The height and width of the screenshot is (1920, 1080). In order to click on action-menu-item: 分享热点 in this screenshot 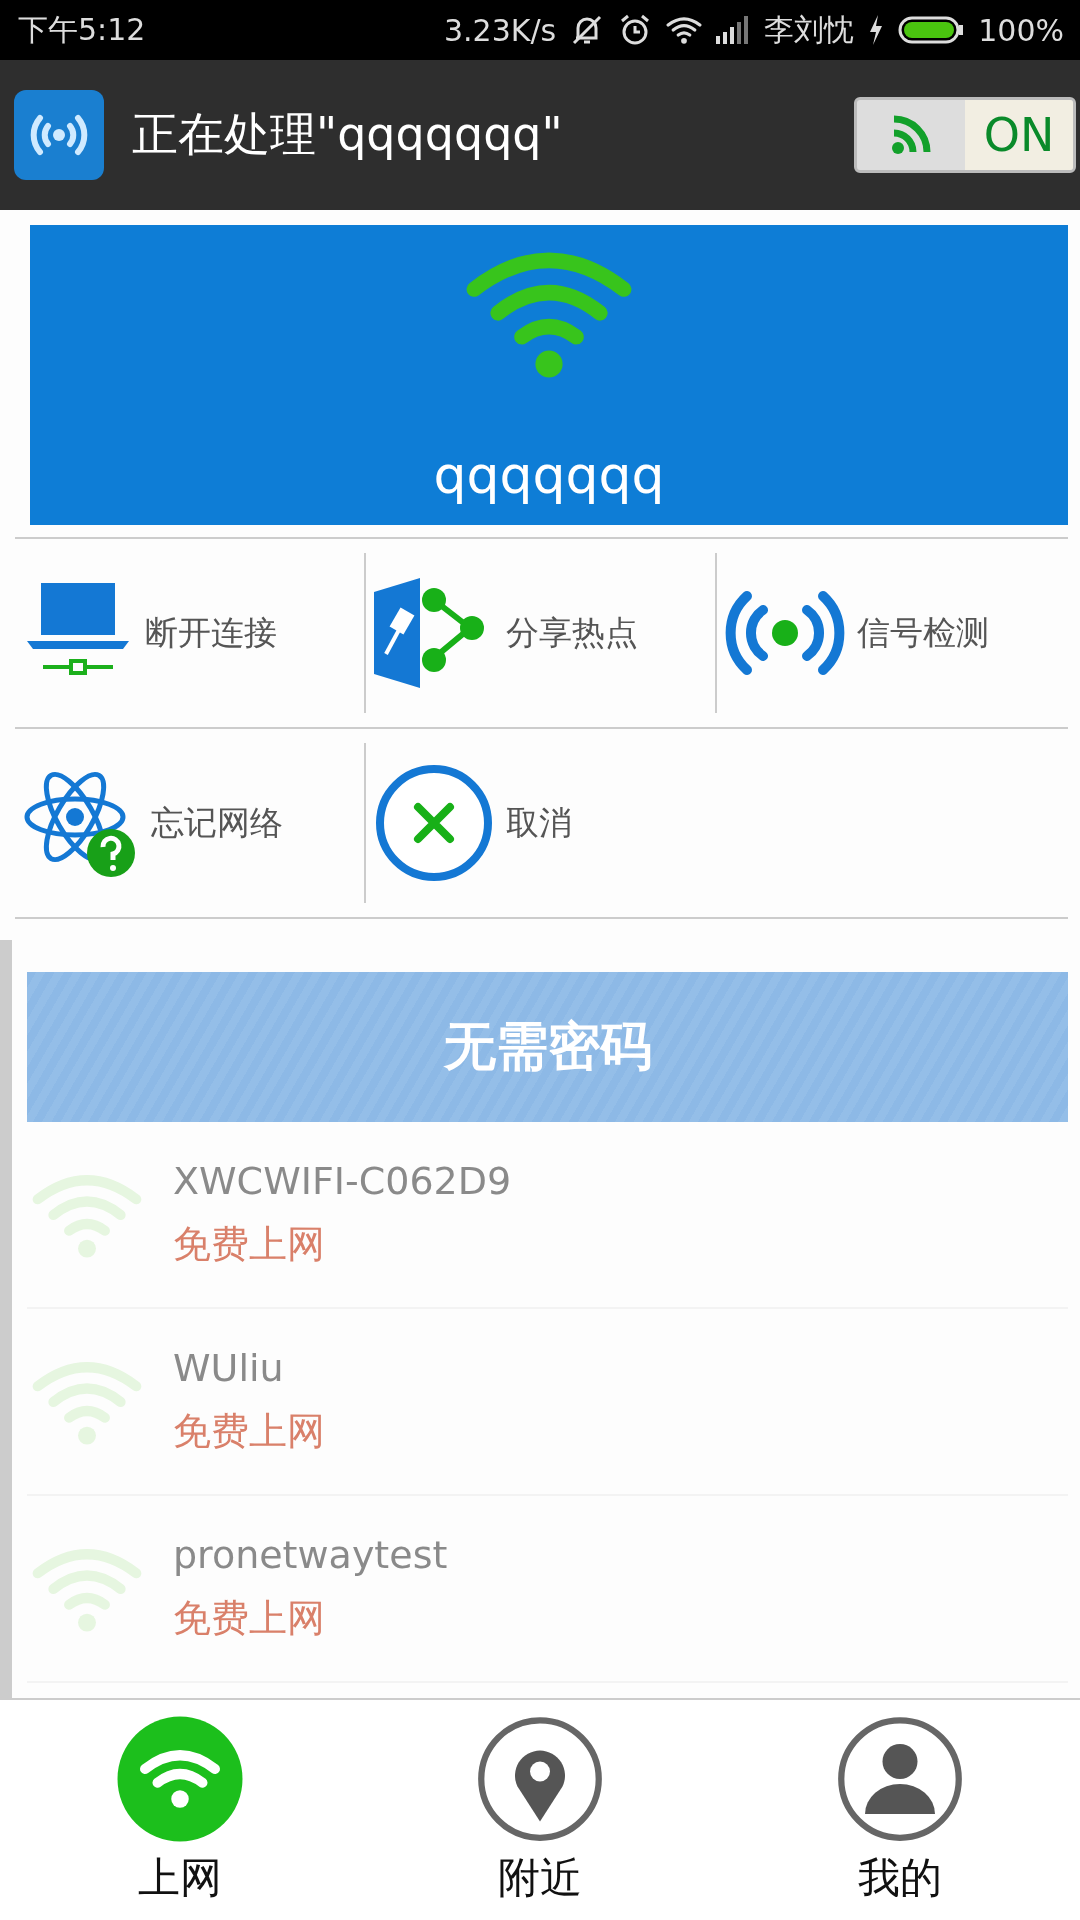, I will do `click(541, 634)`.